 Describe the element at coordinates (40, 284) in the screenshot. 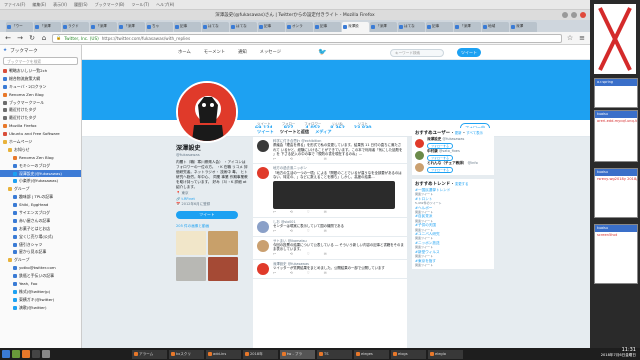

I see `bookmark-item: Yeah, Foo` at that location.